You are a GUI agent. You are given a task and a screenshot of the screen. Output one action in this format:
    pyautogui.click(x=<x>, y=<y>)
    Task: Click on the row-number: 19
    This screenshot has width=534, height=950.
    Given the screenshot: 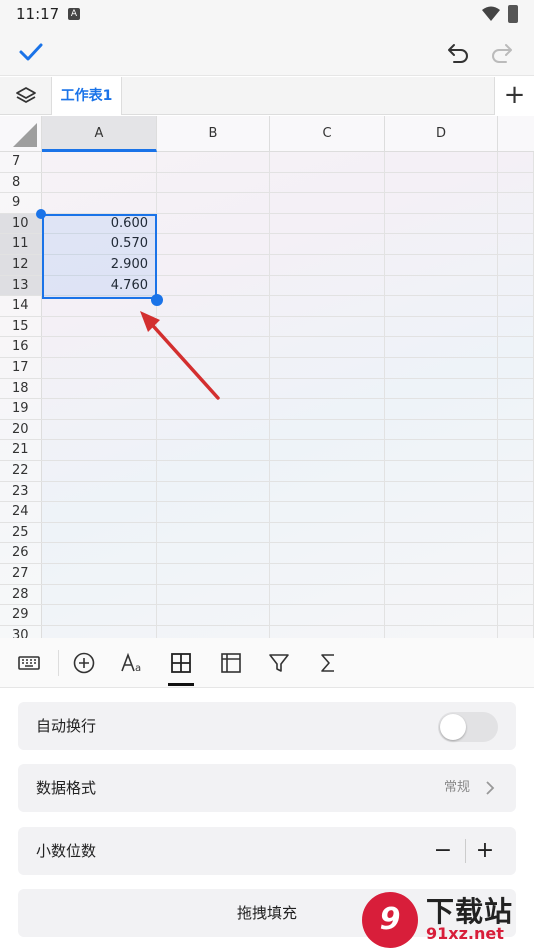 What is the action you would take?
    pyautogui.click(x=21, y=409)
    